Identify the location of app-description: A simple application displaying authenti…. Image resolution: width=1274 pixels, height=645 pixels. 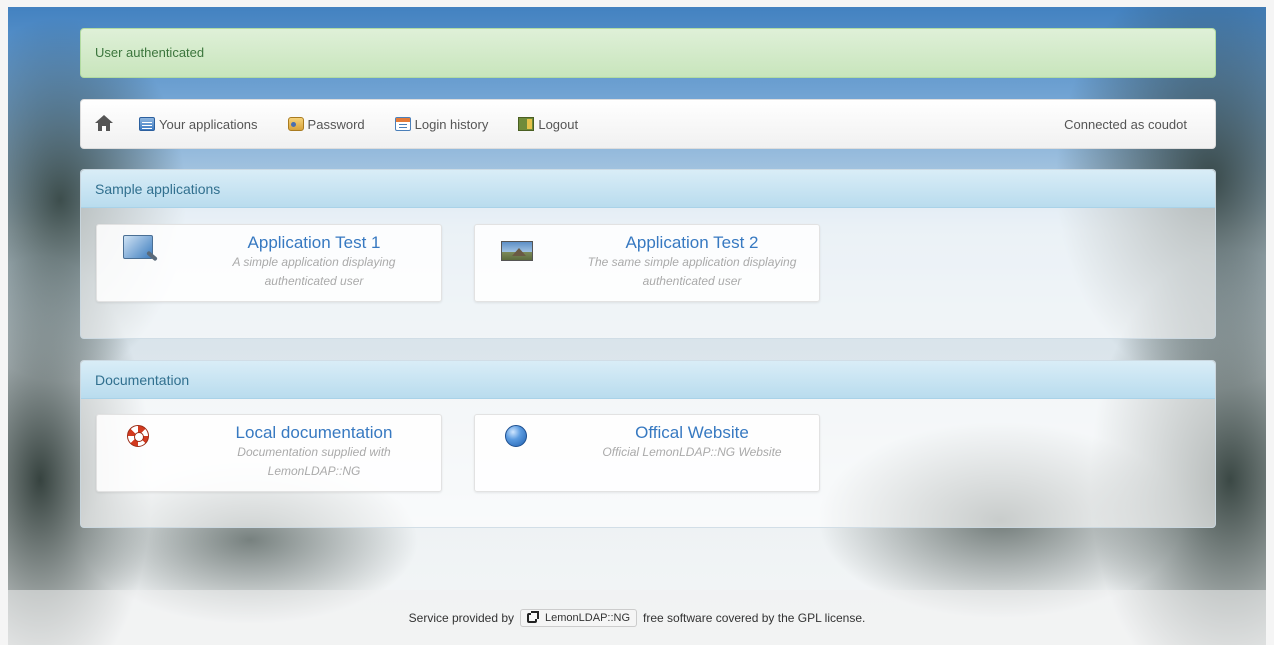
(314, 271).